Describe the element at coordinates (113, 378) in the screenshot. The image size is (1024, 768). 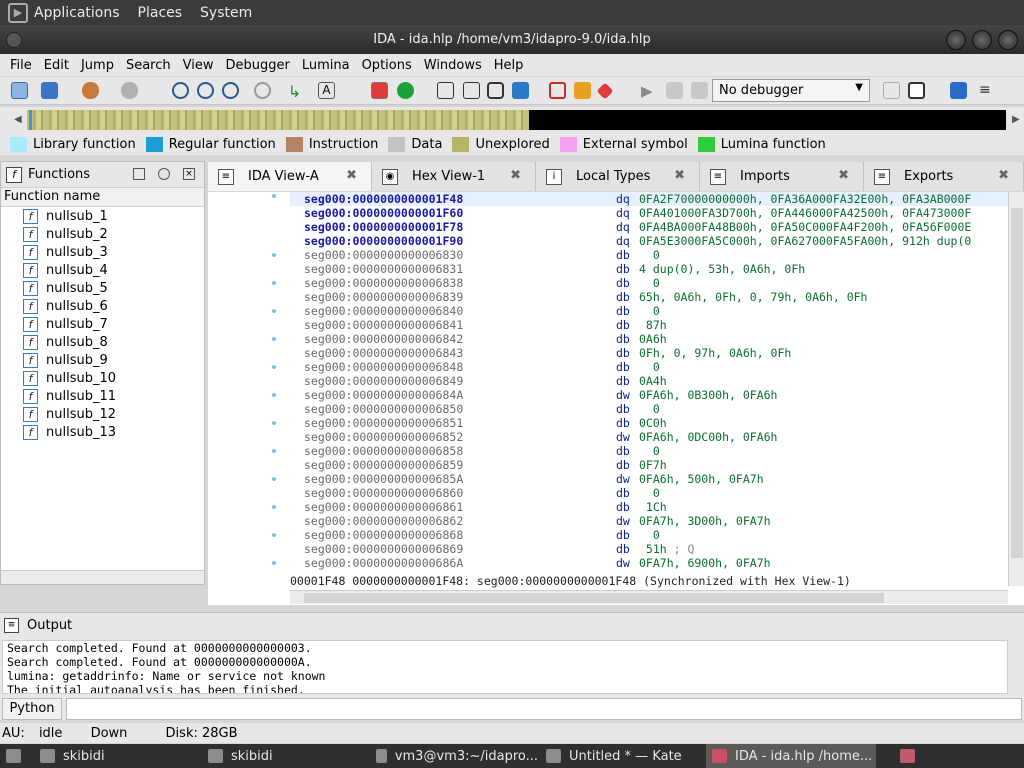
I see `function-list-item: f nullsub_10` at that location.